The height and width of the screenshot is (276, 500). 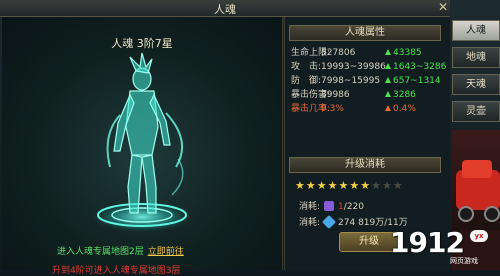 I want to click on upgrade-header: 升级消耗, so click(x=365, y=165).